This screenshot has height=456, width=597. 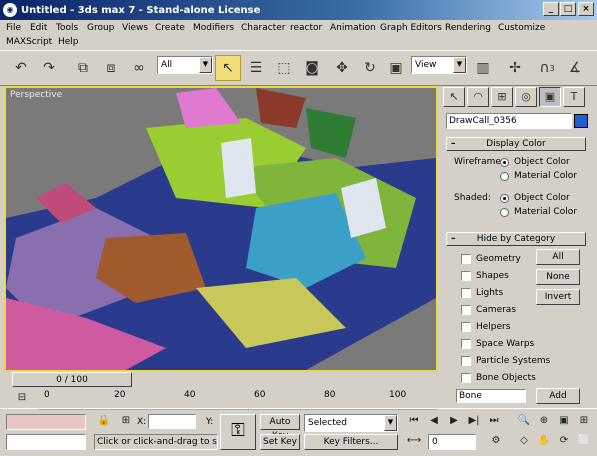 What do you see at coordinates (351, 423) in the screenshot?
I see `key-selection-dropdown: Selected ▼` at bounding box center [351, 423].